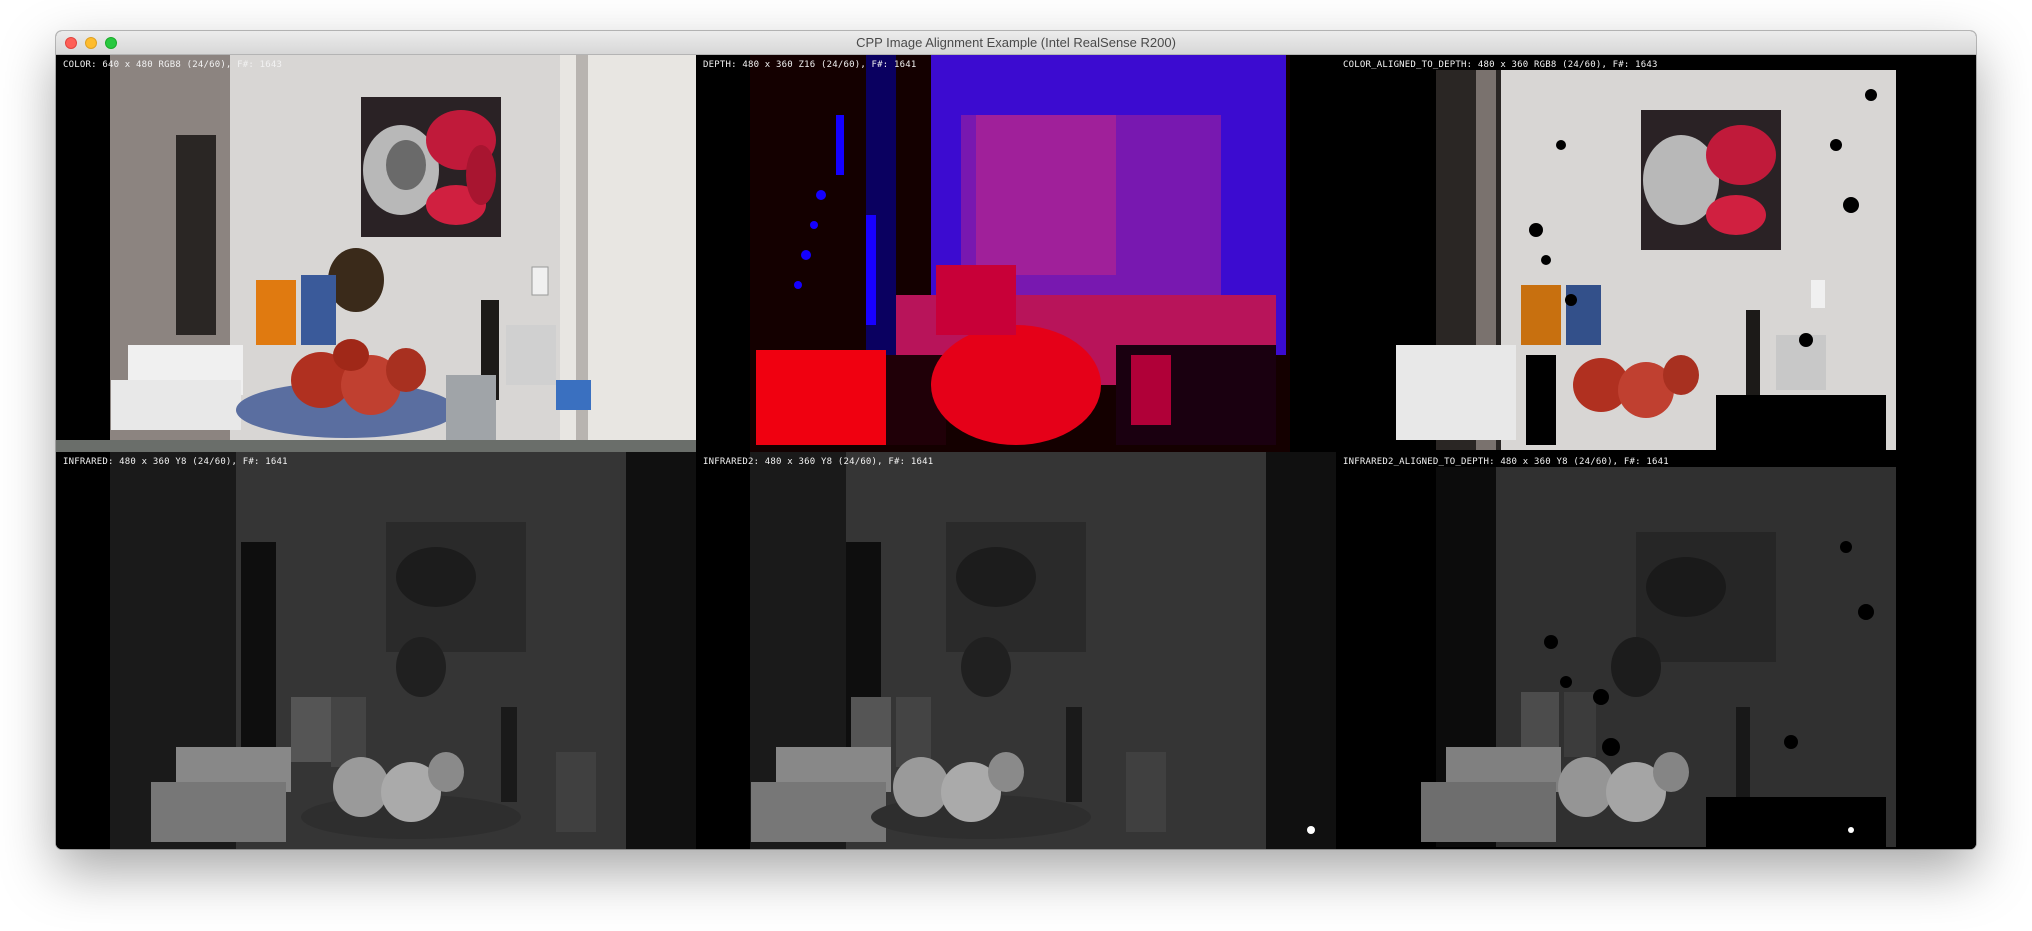 The width and height of the screenshot is (2032, 931). I want to click on infrared-stream-view: INFRARED: 480 x 360 Y8 (24/60), F#: 1641, so click(376, 650).